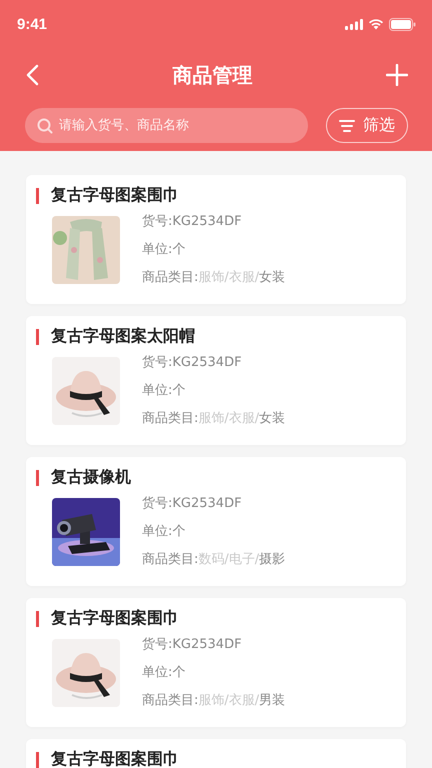 The height and width of the screenshot is (768, 432). I want to click on product-name: 复古字母图案太阳帽, so click(123, 336).